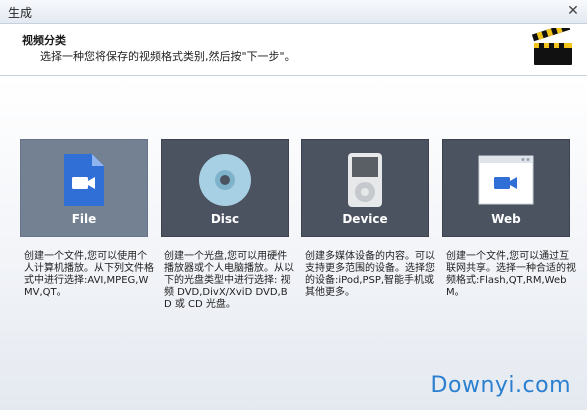 The height and width of the screenshot is (410, 587). I want to click on clapperboard-icon, so click(551, 46).